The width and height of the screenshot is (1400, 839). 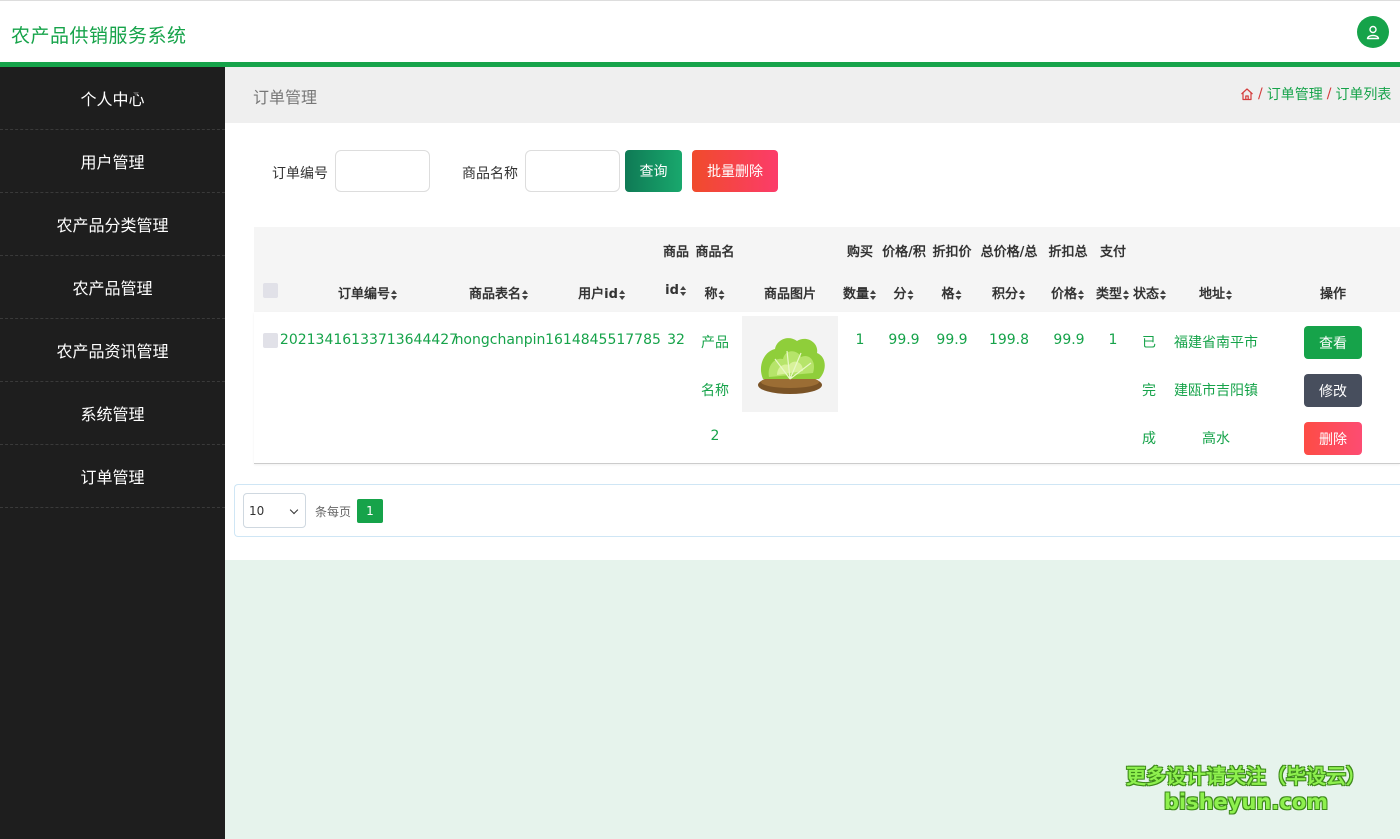 I want to click on order-no-label: 订单编号, so click(x=300, y=174).